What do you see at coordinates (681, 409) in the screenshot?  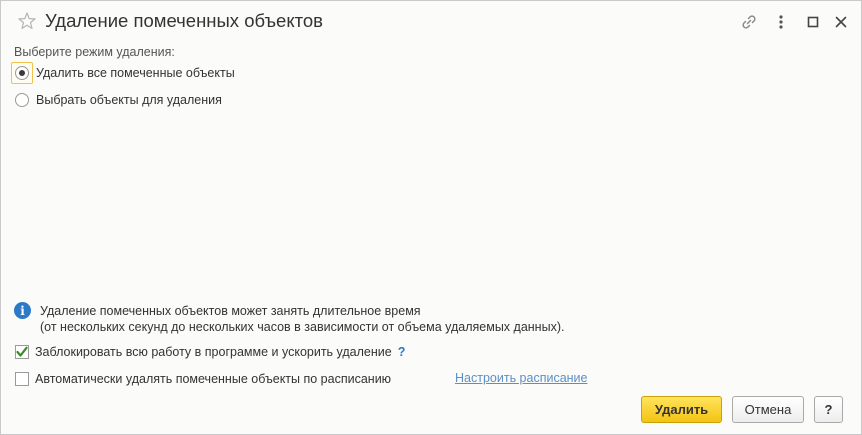 I see `delete-button: Удалить` at bounding box center [681, 409].